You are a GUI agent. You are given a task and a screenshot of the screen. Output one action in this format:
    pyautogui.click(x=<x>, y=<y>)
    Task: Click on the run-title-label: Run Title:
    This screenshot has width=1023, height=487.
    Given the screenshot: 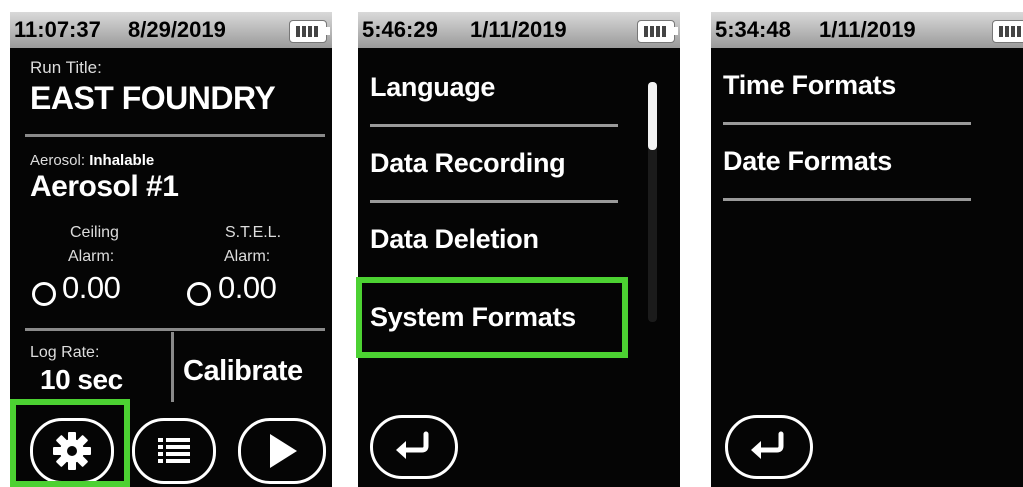 What is the action you would take?
    pyautogui.click(x=66, y=67)
    